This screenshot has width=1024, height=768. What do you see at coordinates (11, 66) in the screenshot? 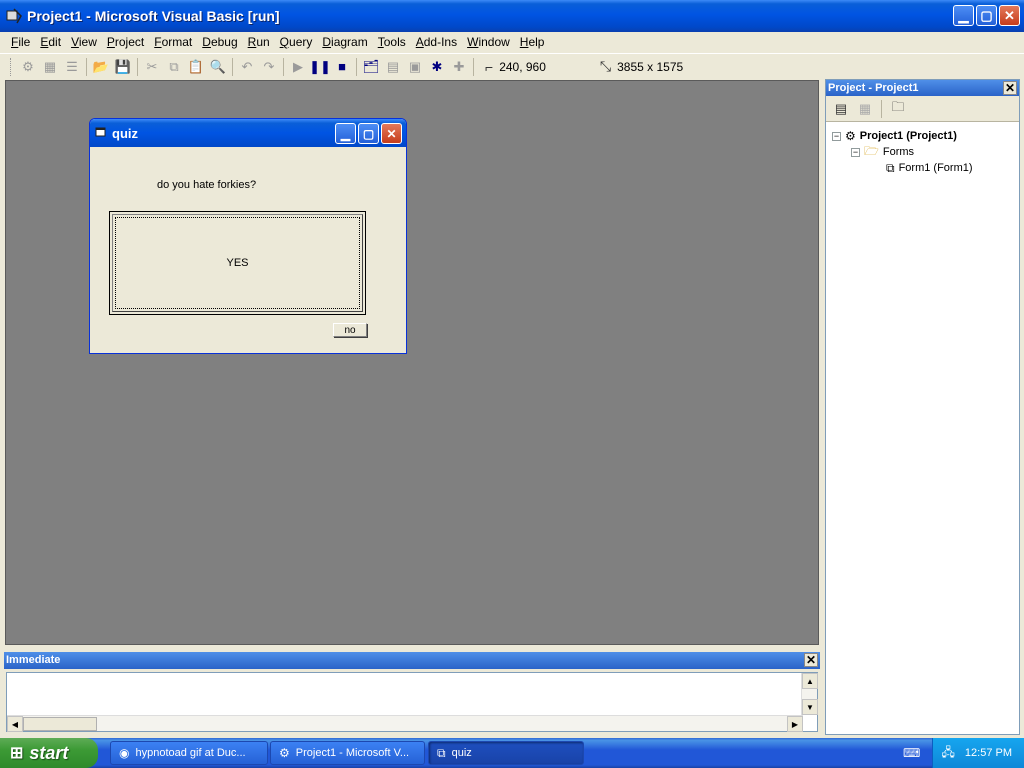
I see `toolbar-grip` at bounding box center [11, 66].